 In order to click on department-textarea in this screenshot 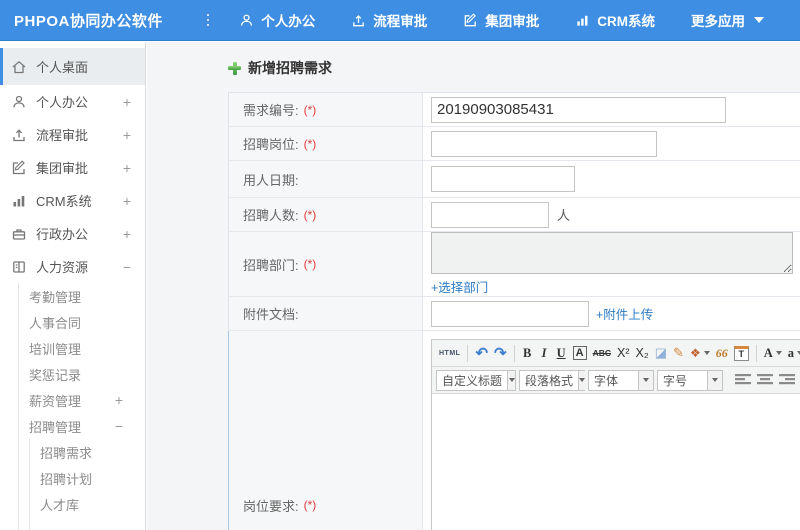, I will do `click(612, 253)`.